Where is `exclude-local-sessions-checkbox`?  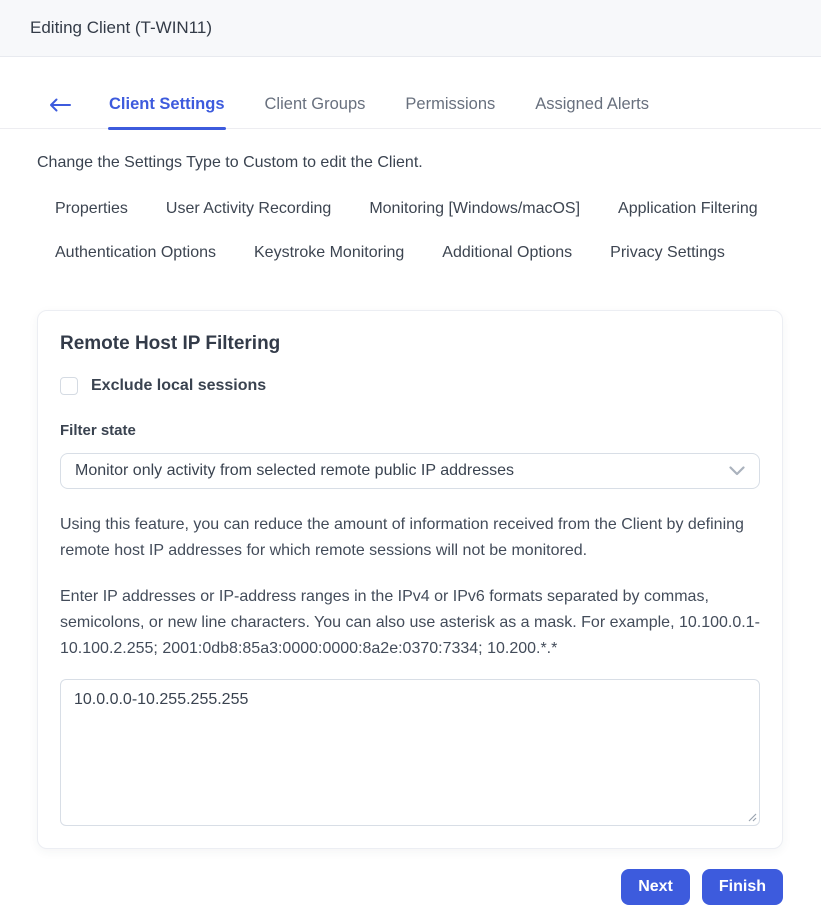 exclude-local-sessions-checkbox is located at coordinates (69, 386).